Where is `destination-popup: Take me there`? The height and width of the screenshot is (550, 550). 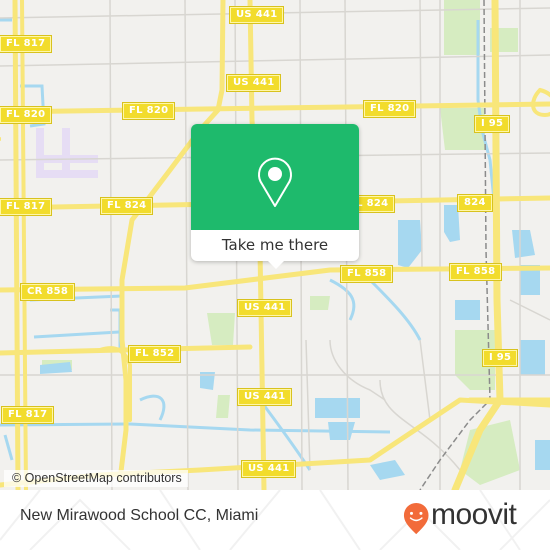
destination-popup: Take me there is located at coordinates (275, 196).